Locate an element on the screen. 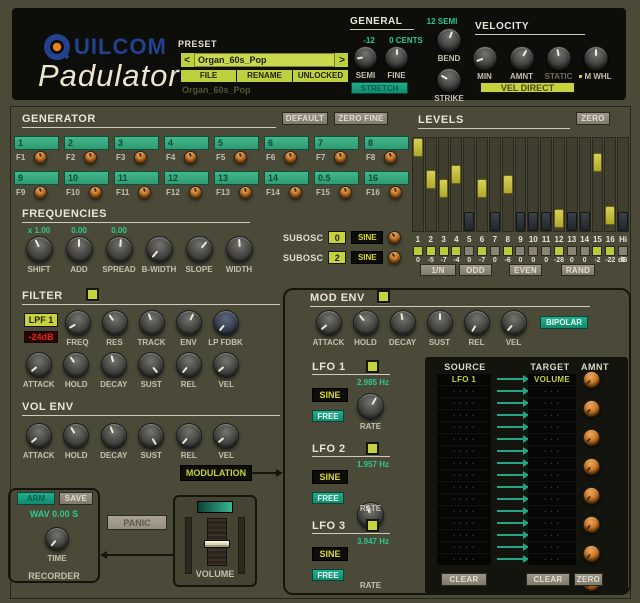  vol-env-hold-knob is located at coordinates (76, 436).